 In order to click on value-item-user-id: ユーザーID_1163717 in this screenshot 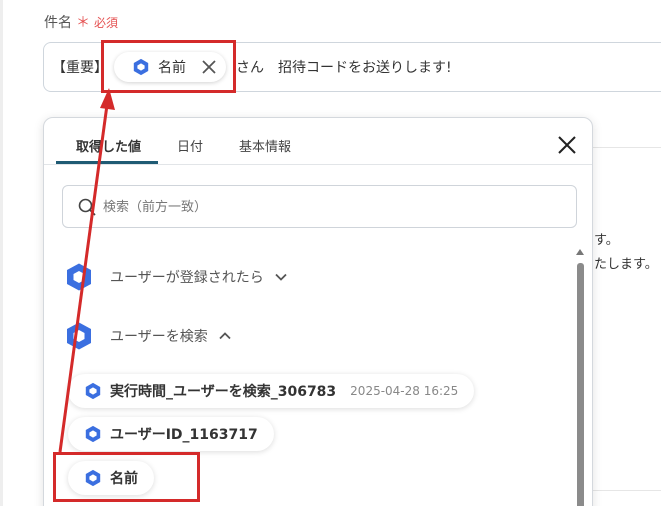, I will do `click(171, 434)`.